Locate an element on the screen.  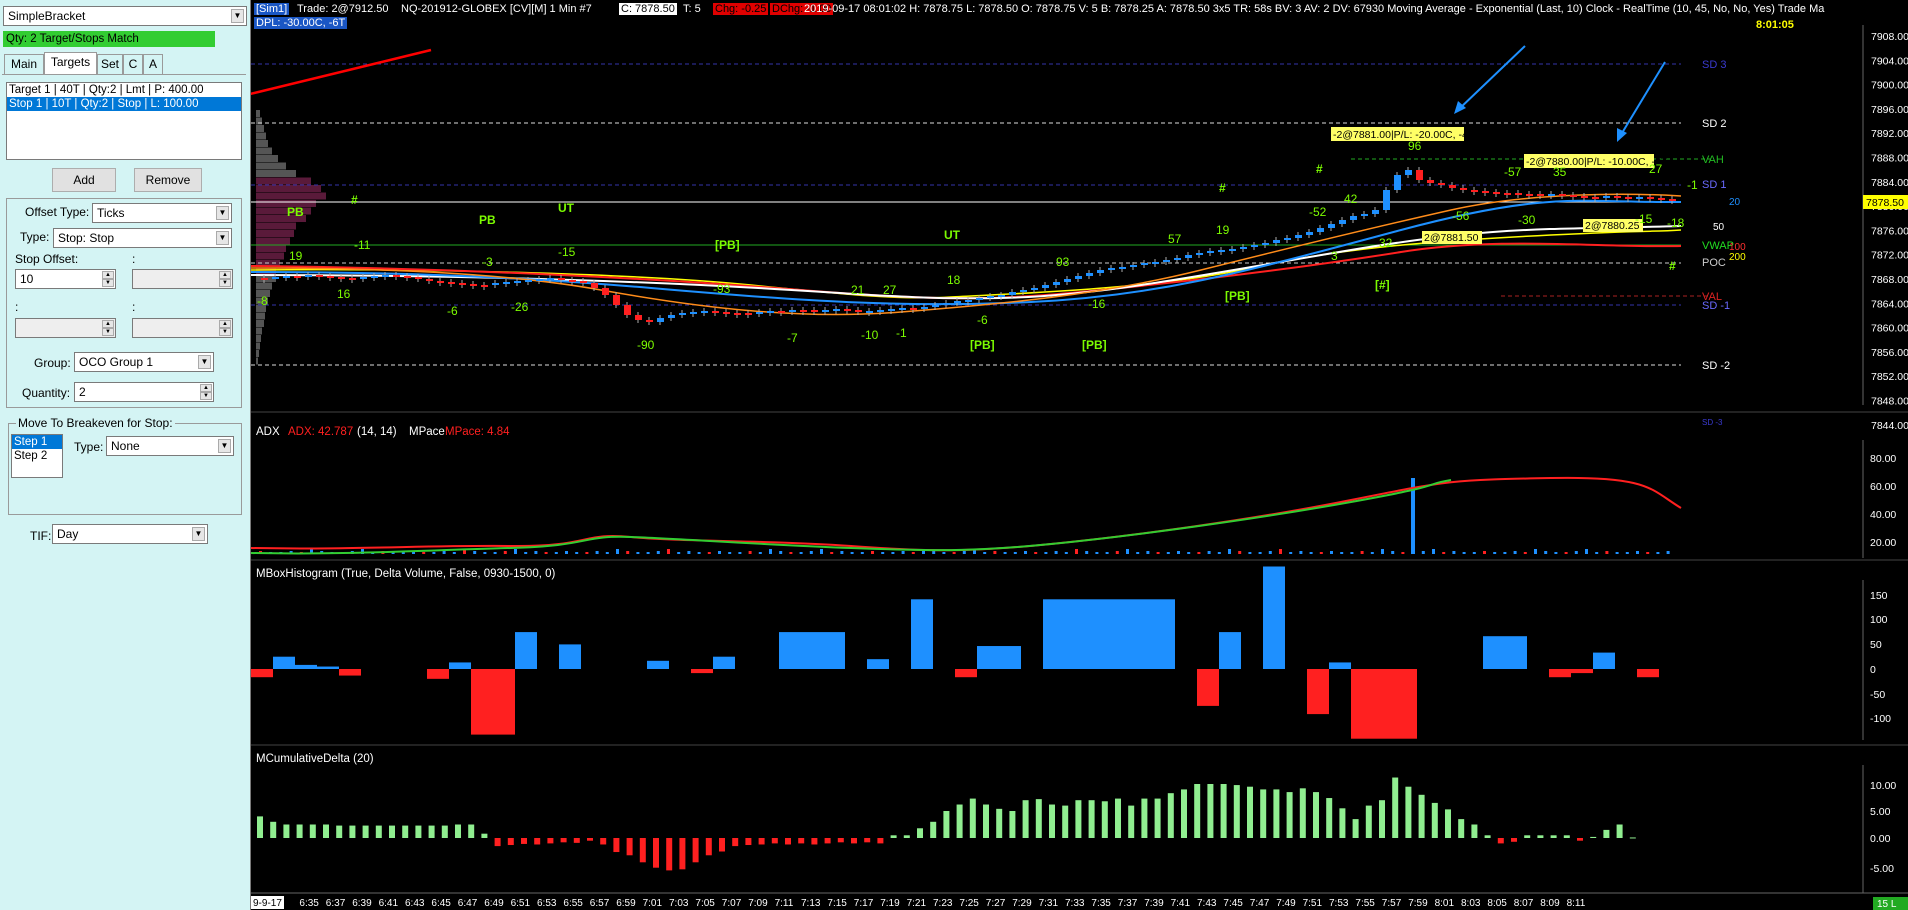
time-tick: 7:39 is located at coordinates (1154, 903).